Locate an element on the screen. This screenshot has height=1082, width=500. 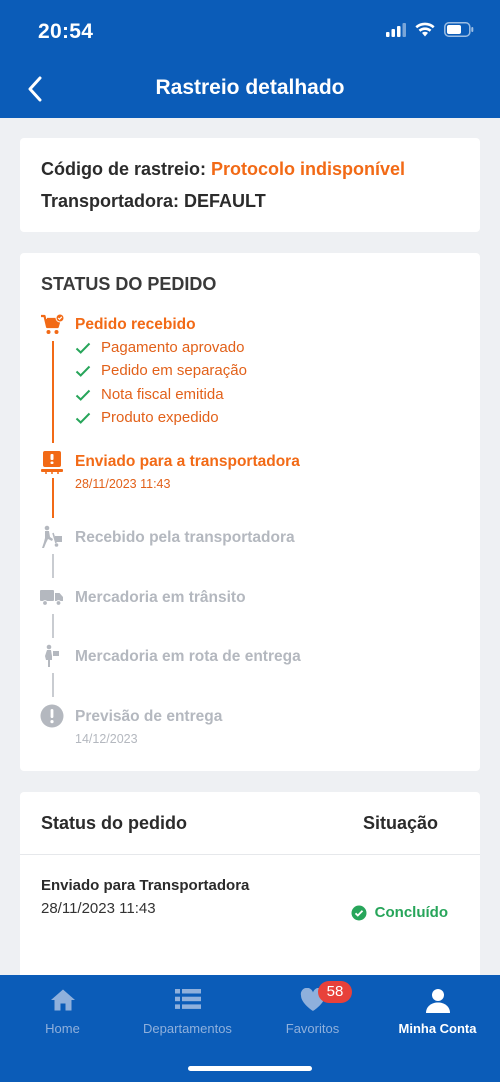
step-label: Enviado para a transportadora is located at coordinates (187, 461).